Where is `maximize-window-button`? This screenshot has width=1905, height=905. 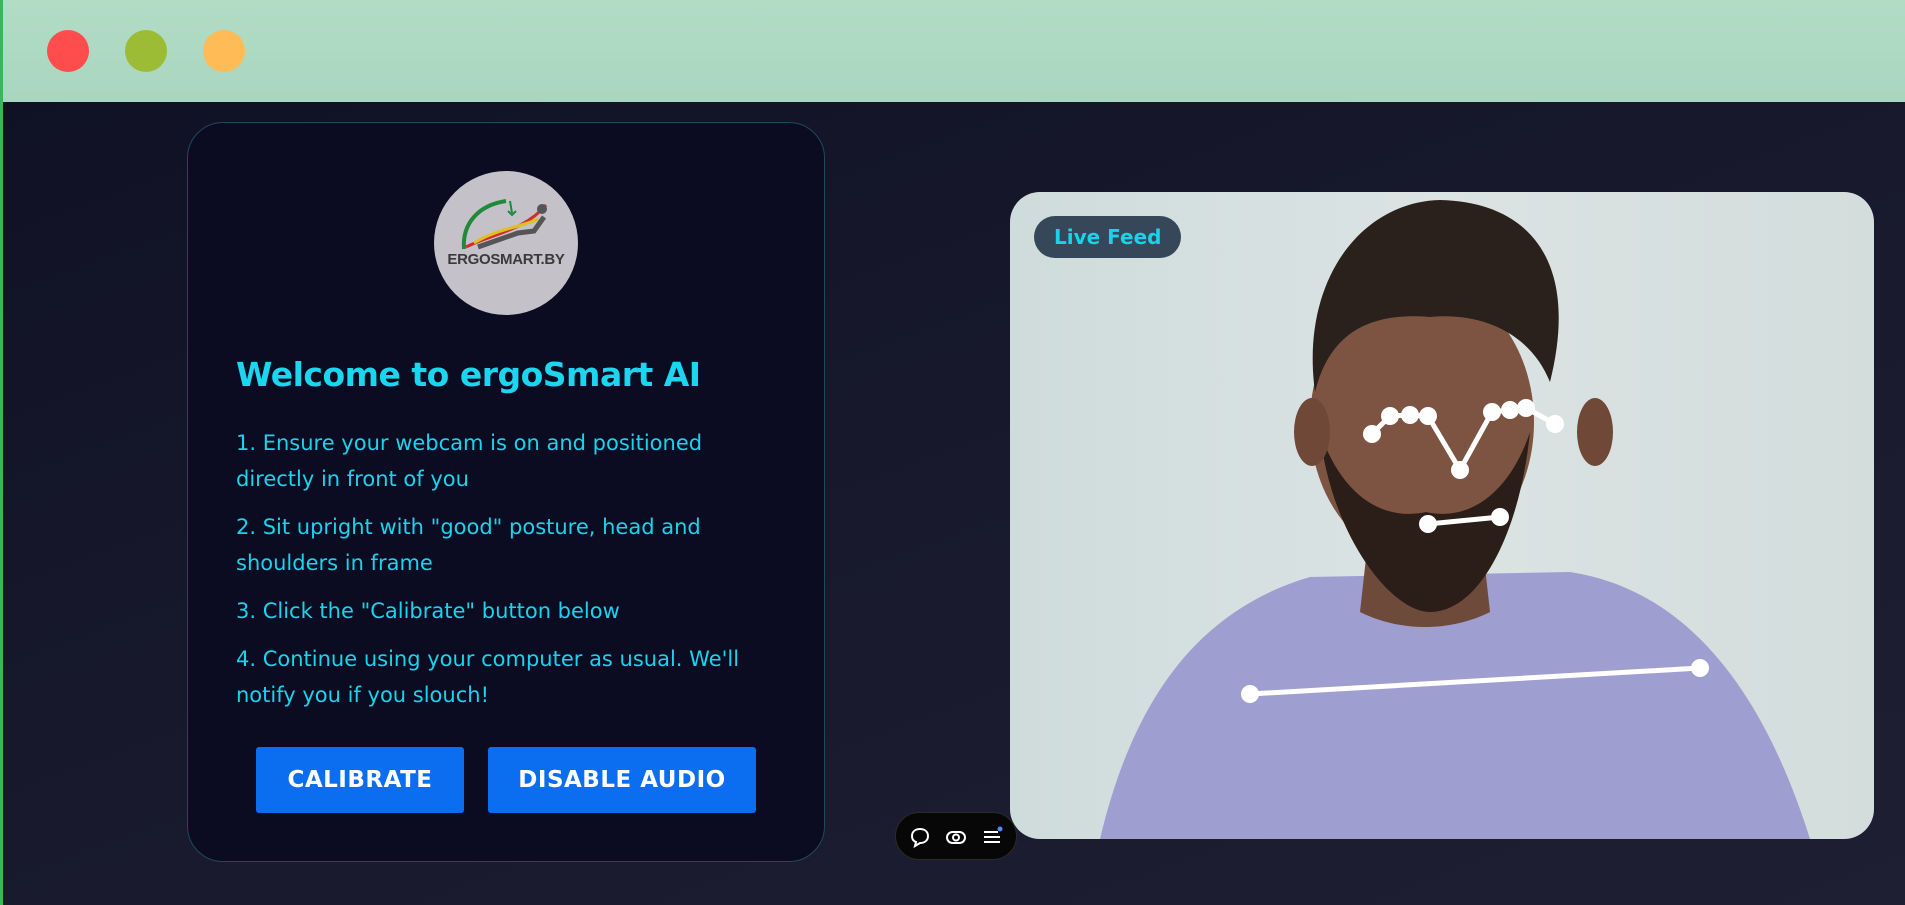 maximize-window-button is located at coordinates (224, 51).